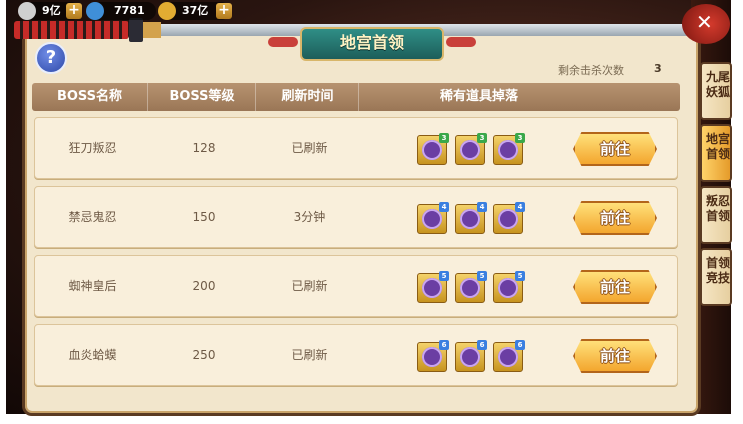  Describe the element at coordinates (706, 24) in the screenshot. I see `close-button` at that location.